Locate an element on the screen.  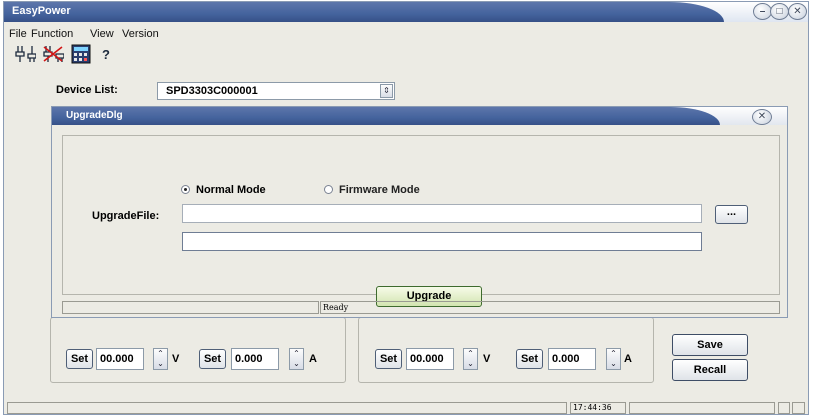
upgrade-file-label: UpgradeFile: is located at coordinates (126, 216).